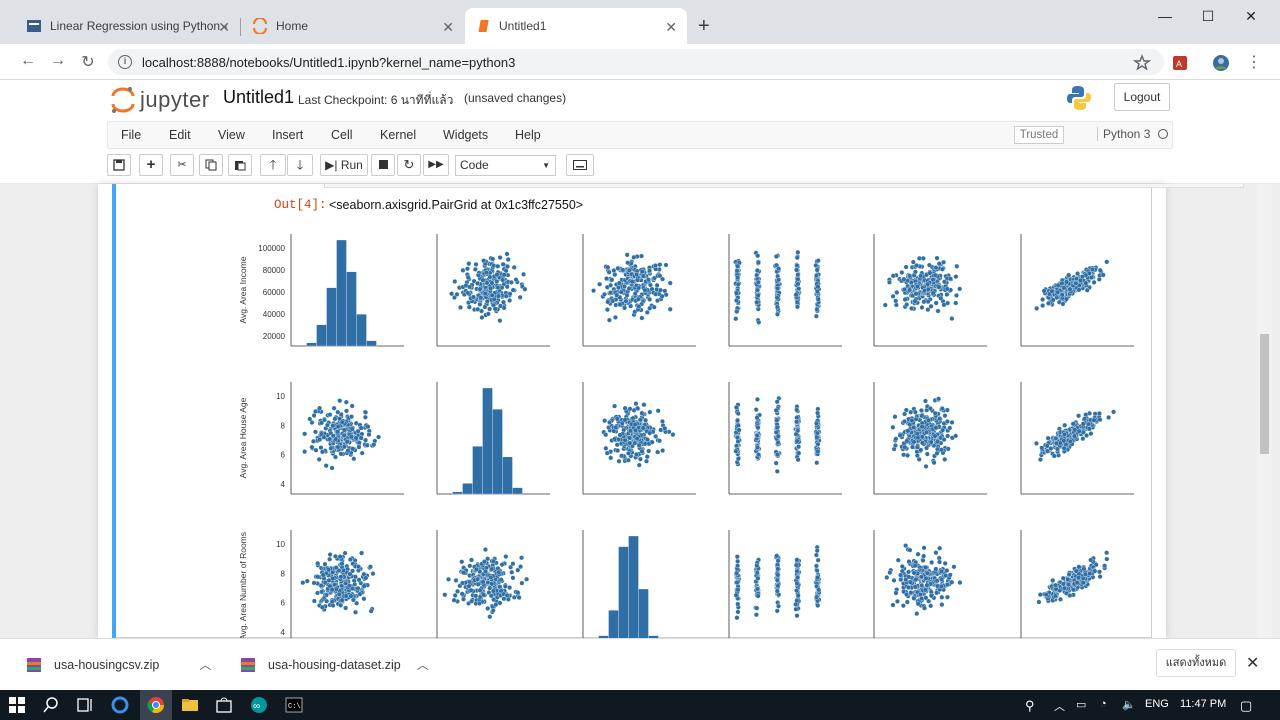 The image size is (1280, 720). What do you see at coordinates (353, 26) in the screenshot?
I see `tab-home: Home ✕` at bounding box center [353, 26].